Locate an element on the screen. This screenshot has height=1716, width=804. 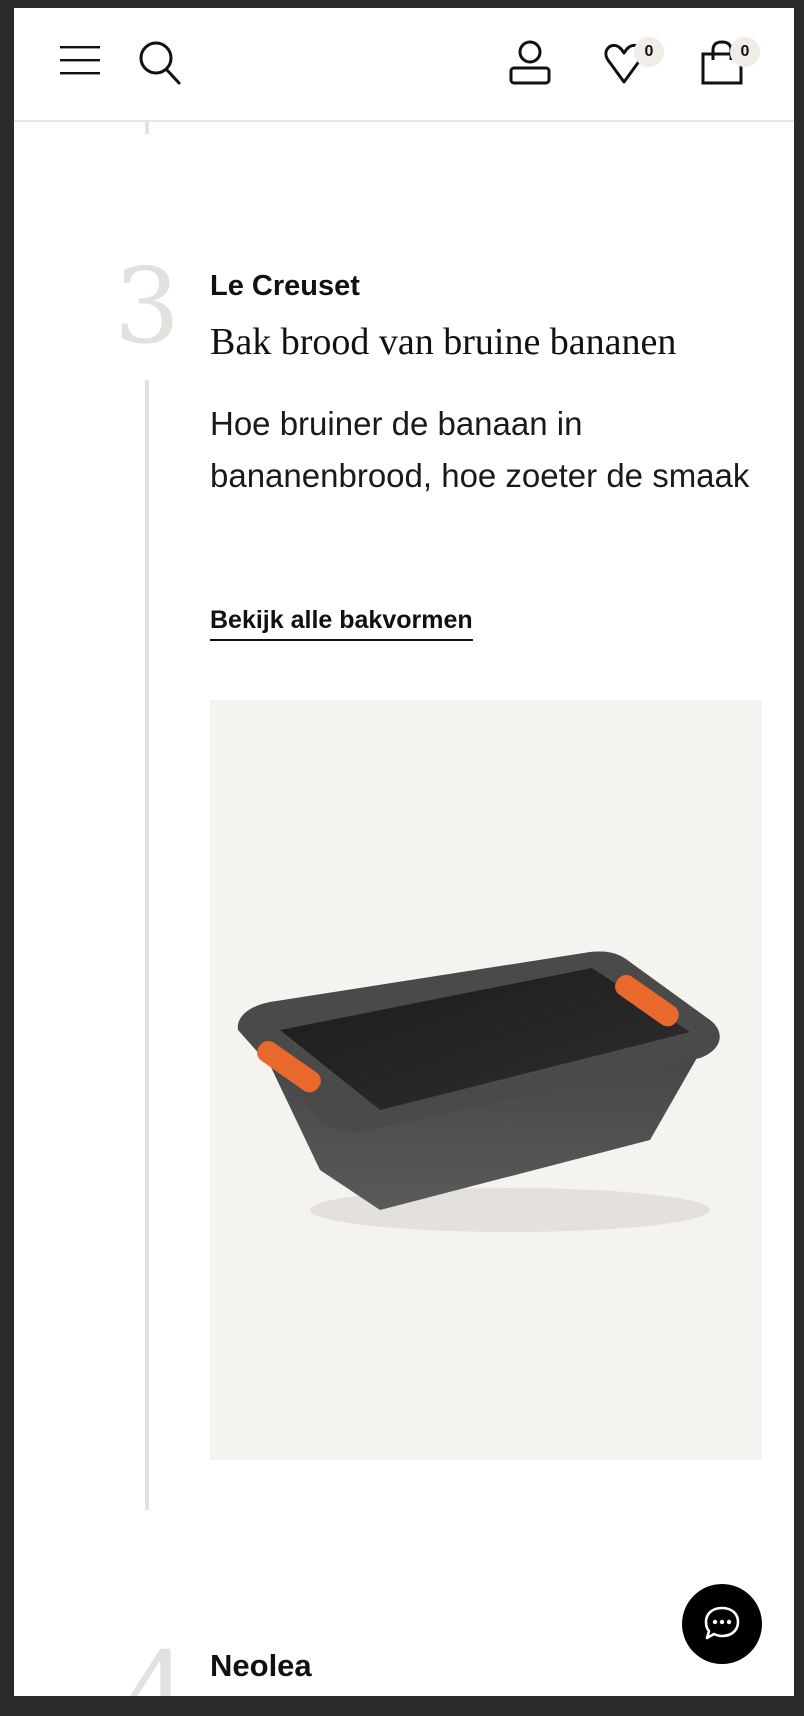
hamburger-menu-icon is located at coordinates (80, 60).